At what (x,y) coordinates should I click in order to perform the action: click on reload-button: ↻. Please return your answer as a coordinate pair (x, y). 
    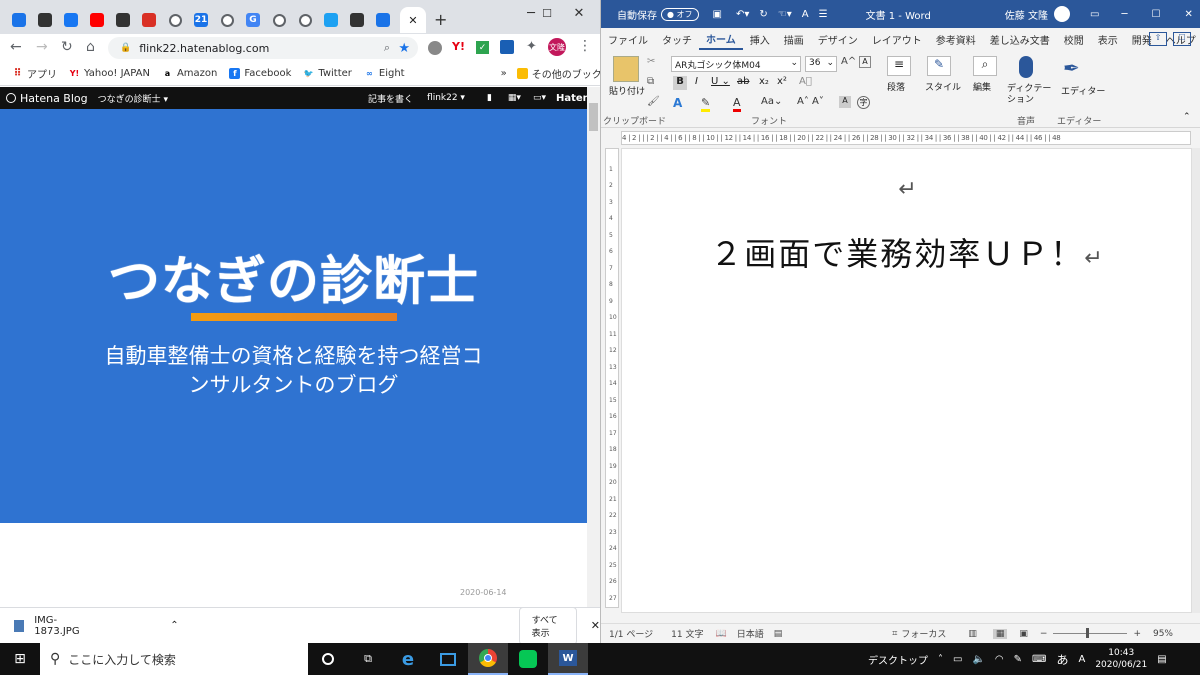
    Looking at the image, I should click on (67, 47).